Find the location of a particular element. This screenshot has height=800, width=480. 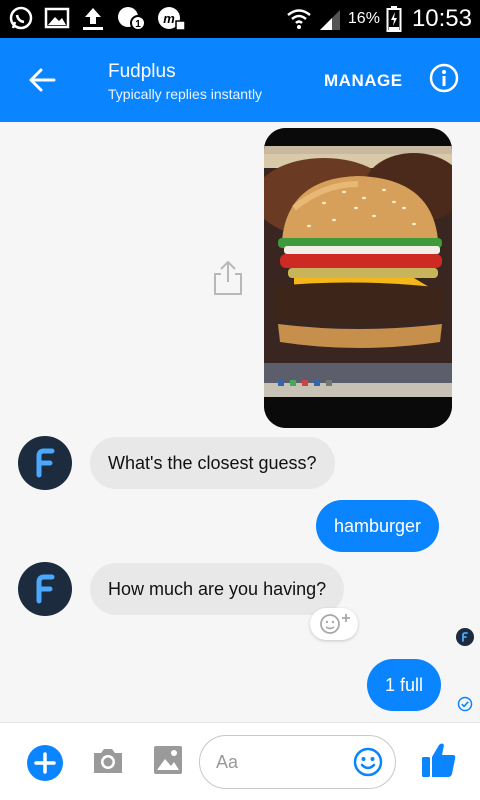

composer-bar is located at coordinates (240, 761).